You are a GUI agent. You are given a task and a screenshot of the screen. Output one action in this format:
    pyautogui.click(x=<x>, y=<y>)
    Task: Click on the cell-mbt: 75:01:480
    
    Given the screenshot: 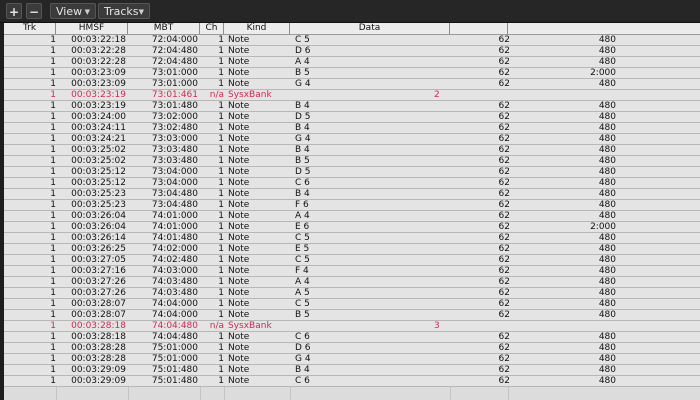 What is the action you would take?
    pyautogui.click(x=174, y=381)
    